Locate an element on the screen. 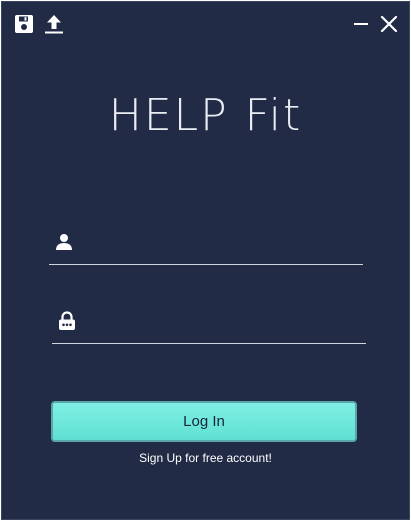 Image resolution: width=411 pixels, height=522 pixels. login-button: Log In is located at coordinates (204, 421).